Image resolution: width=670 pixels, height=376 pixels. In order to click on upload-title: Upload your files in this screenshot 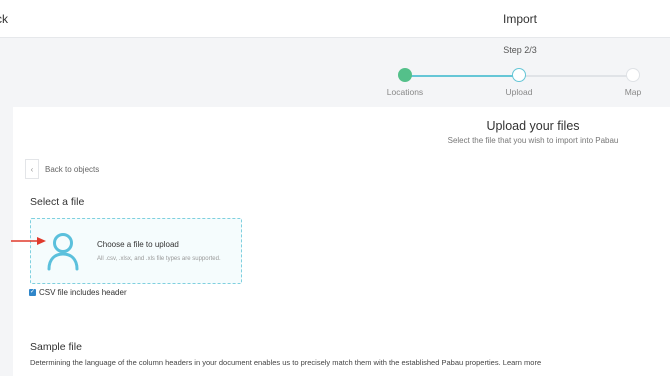, I will do `click(533, 126)`.